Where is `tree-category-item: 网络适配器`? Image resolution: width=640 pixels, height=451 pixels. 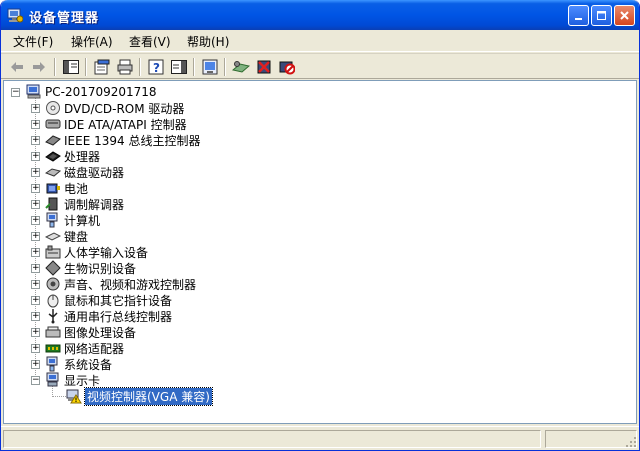 tree-category-item: 网络适配器 is located at coordinates (84, 348).